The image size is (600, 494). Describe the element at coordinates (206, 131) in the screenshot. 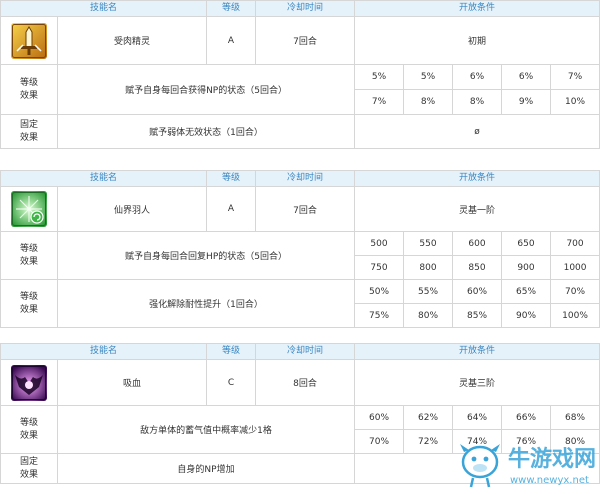

I see `fixed-desc: 赋予弱体无效状态（1回合）` at that location.